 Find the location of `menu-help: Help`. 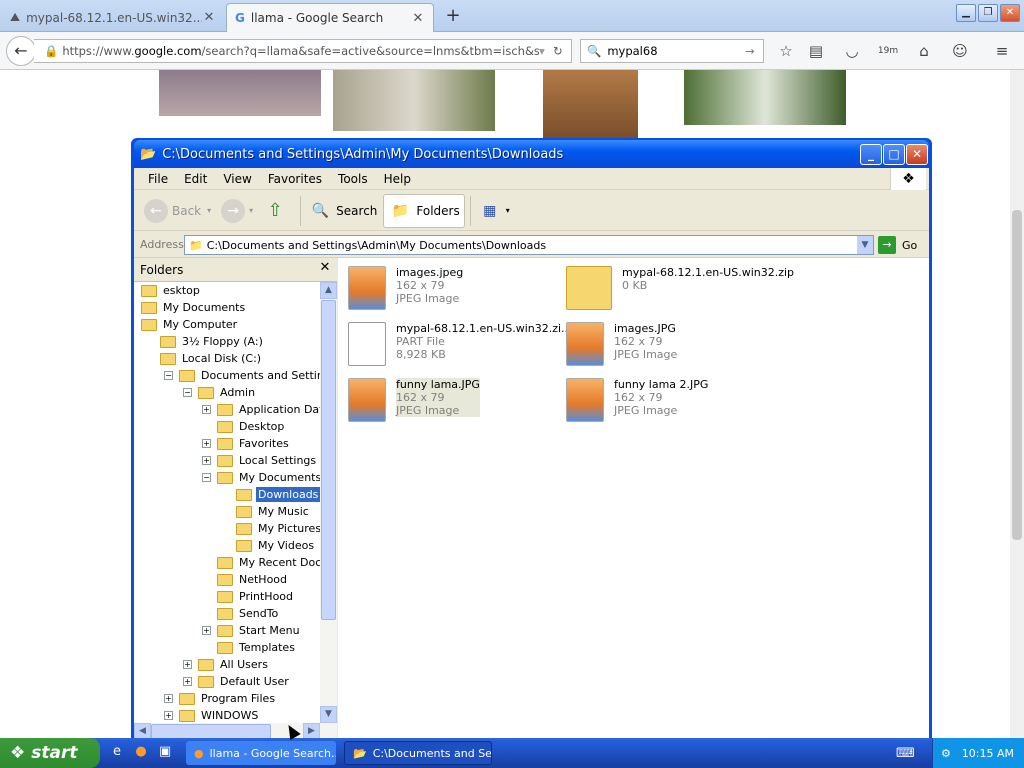

menu-help: Help is located at coordinates (397, 179).